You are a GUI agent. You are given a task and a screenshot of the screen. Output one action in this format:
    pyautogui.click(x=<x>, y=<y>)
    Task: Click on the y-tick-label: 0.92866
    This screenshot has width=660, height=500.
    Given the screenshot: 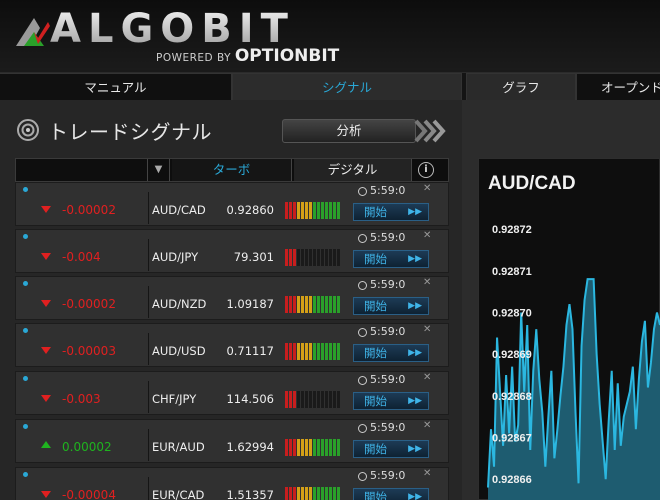 What is the action you would take?
    pyautogui.click(x=512, y=480)
    